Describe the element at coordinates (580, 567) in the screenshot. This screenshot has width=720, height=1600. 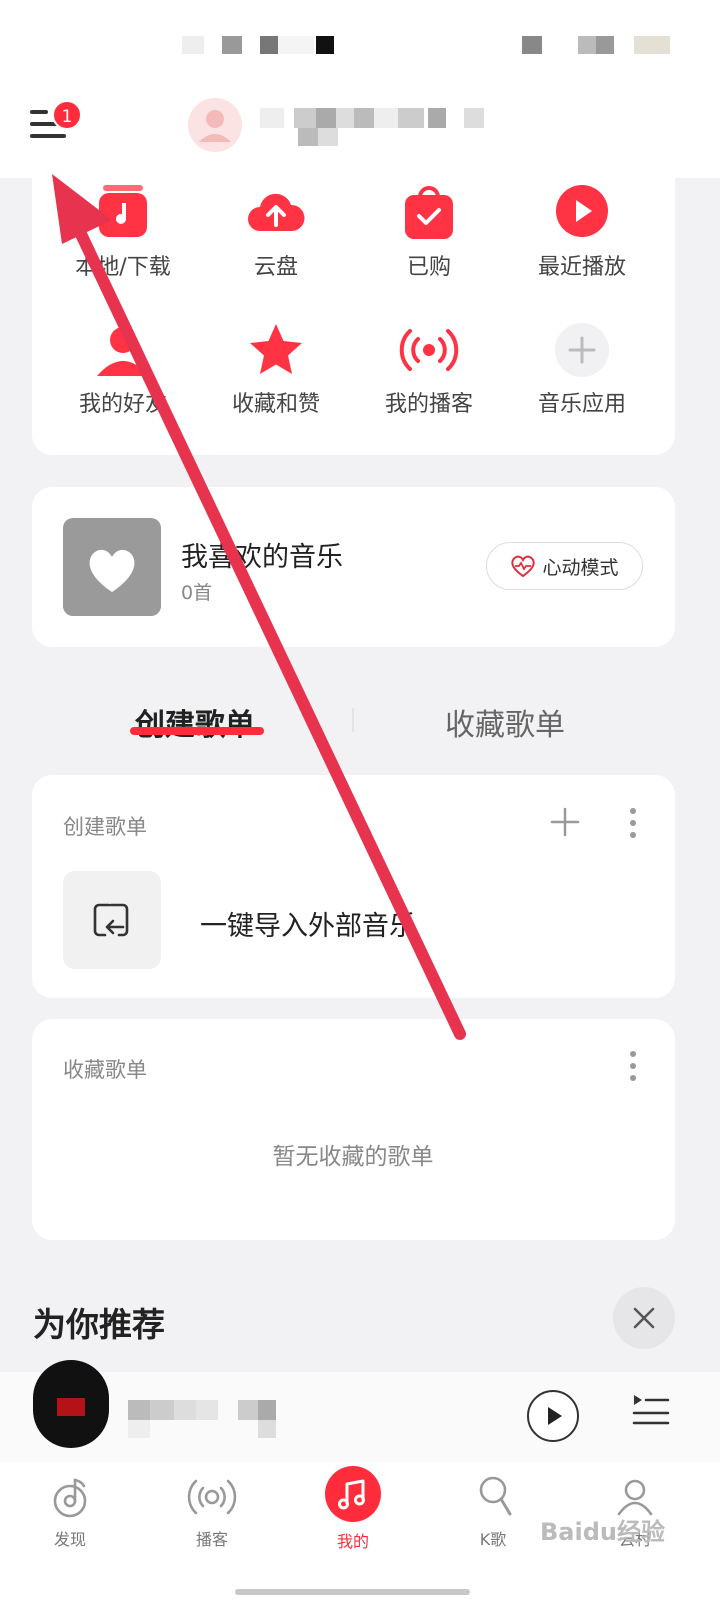
I see `heart-mode-label: 心动模式` at that location.